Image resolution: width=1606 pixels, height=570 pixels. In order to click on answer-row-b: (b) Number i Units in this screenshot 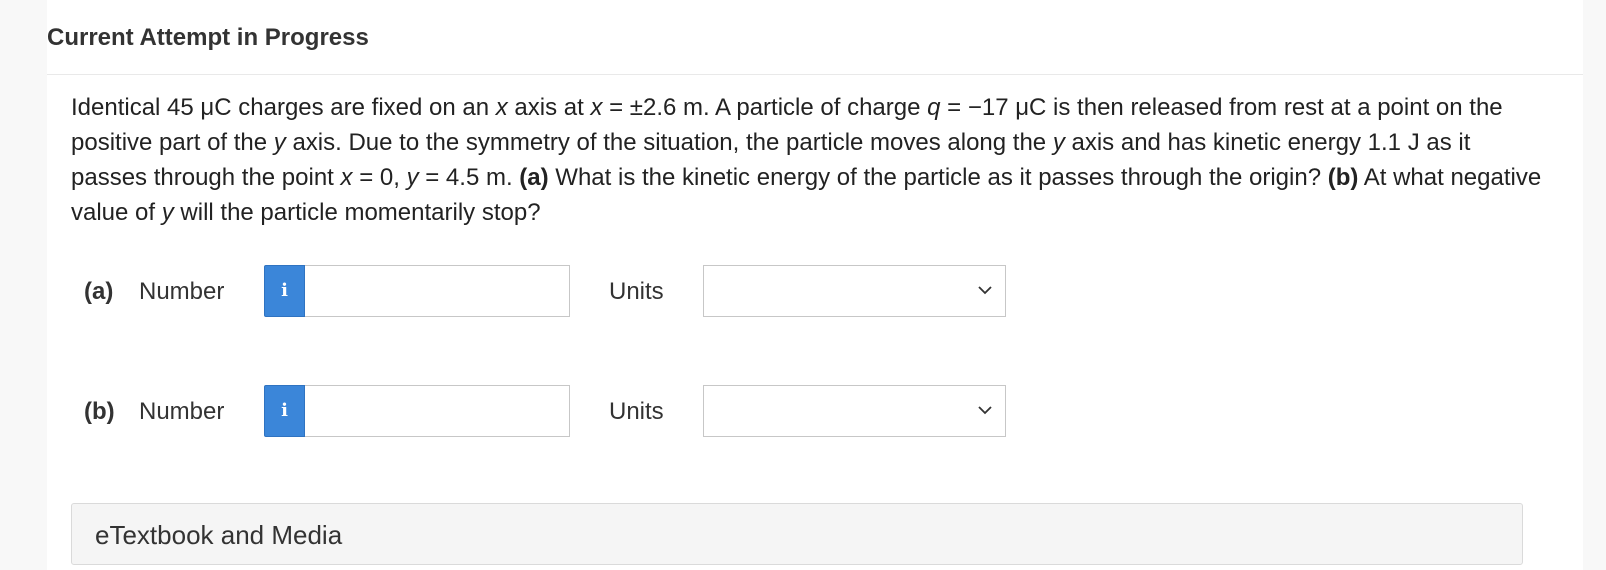, I will do `click(547, 412)`.